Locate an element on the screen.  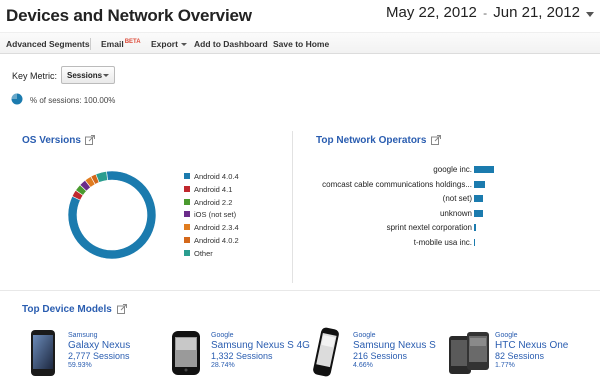
page-title: Devices and Network Overview is located at coordinates (129, 15).